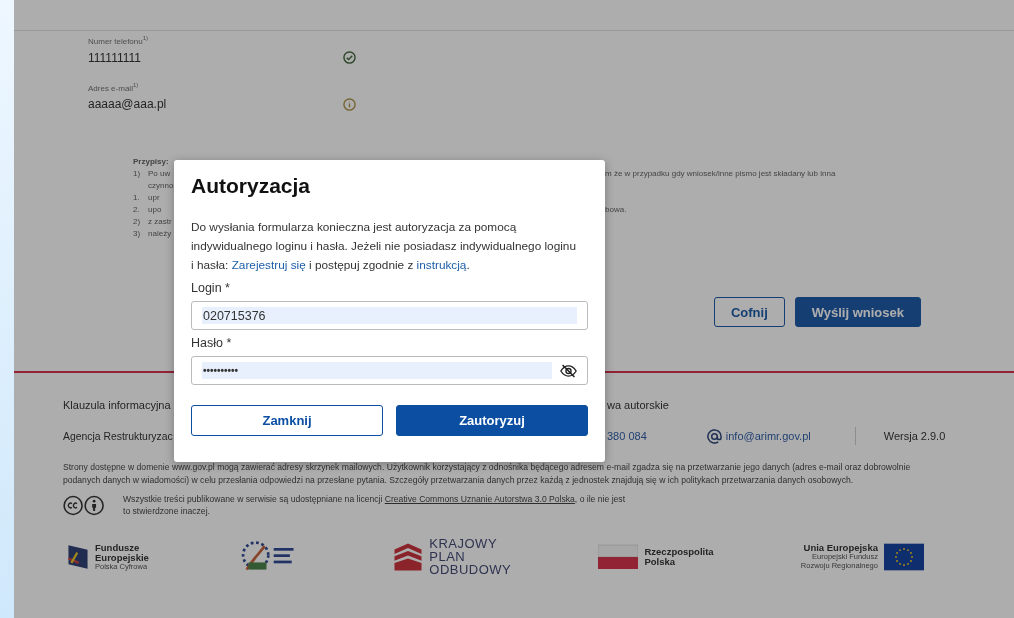  I want to click on field-label: Hasło *, so click(212, 343).